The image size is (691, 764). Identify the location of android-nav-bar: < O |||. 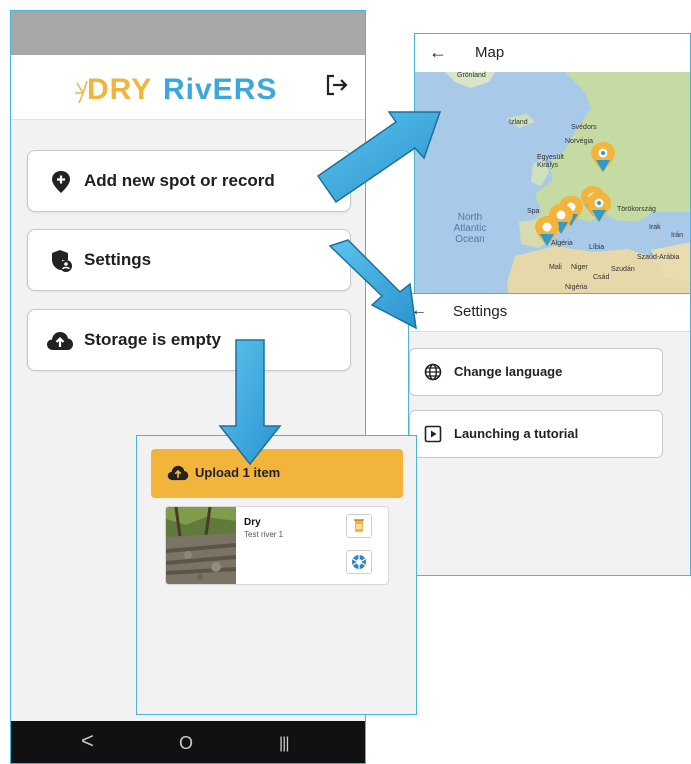
(188, 742).